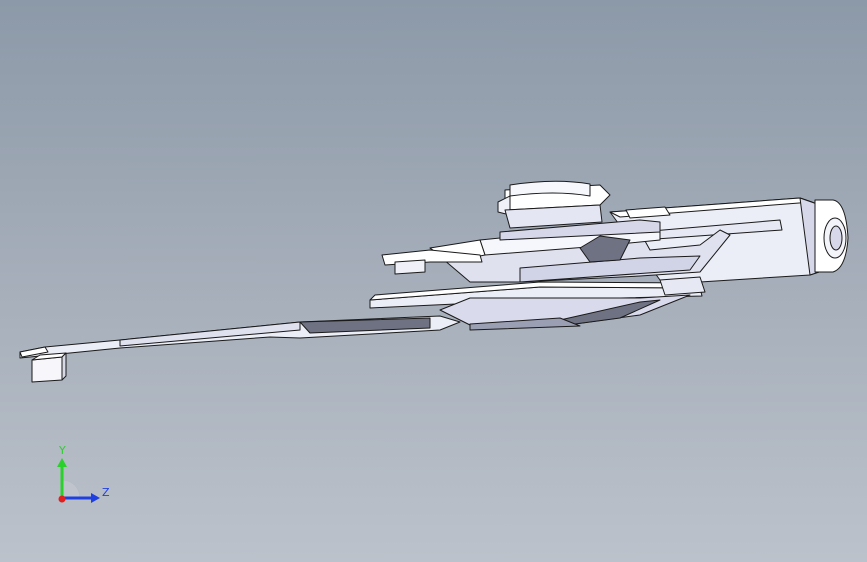 The image size is (867, 562). What do you see at coordinates (71, 489) in the screenshot?
I see `triad-quadrant` at bounding box center [71, 489].